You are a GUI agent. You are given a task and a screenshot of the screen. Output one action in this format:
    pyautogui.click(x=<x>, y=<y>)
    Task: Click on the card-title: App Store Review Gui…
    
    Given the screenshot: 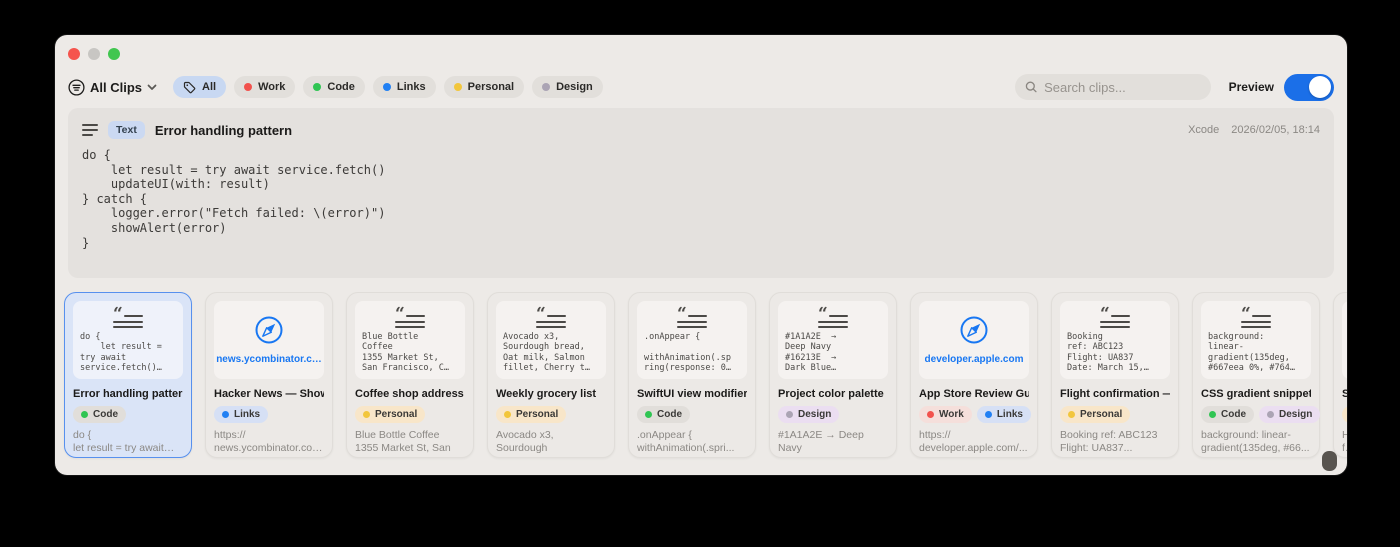 What is the action you would take?
    pyautogui.click(x=974, y=394)
    